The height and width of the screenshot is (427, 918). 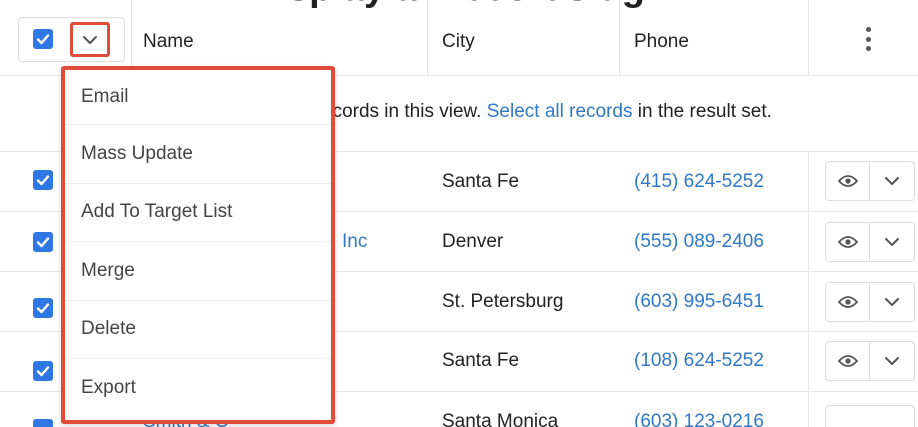 What do you see at coordinates (868, 39) in the screenshot?
I see `kebab-menu-icon` at bounding box center [868, 39].